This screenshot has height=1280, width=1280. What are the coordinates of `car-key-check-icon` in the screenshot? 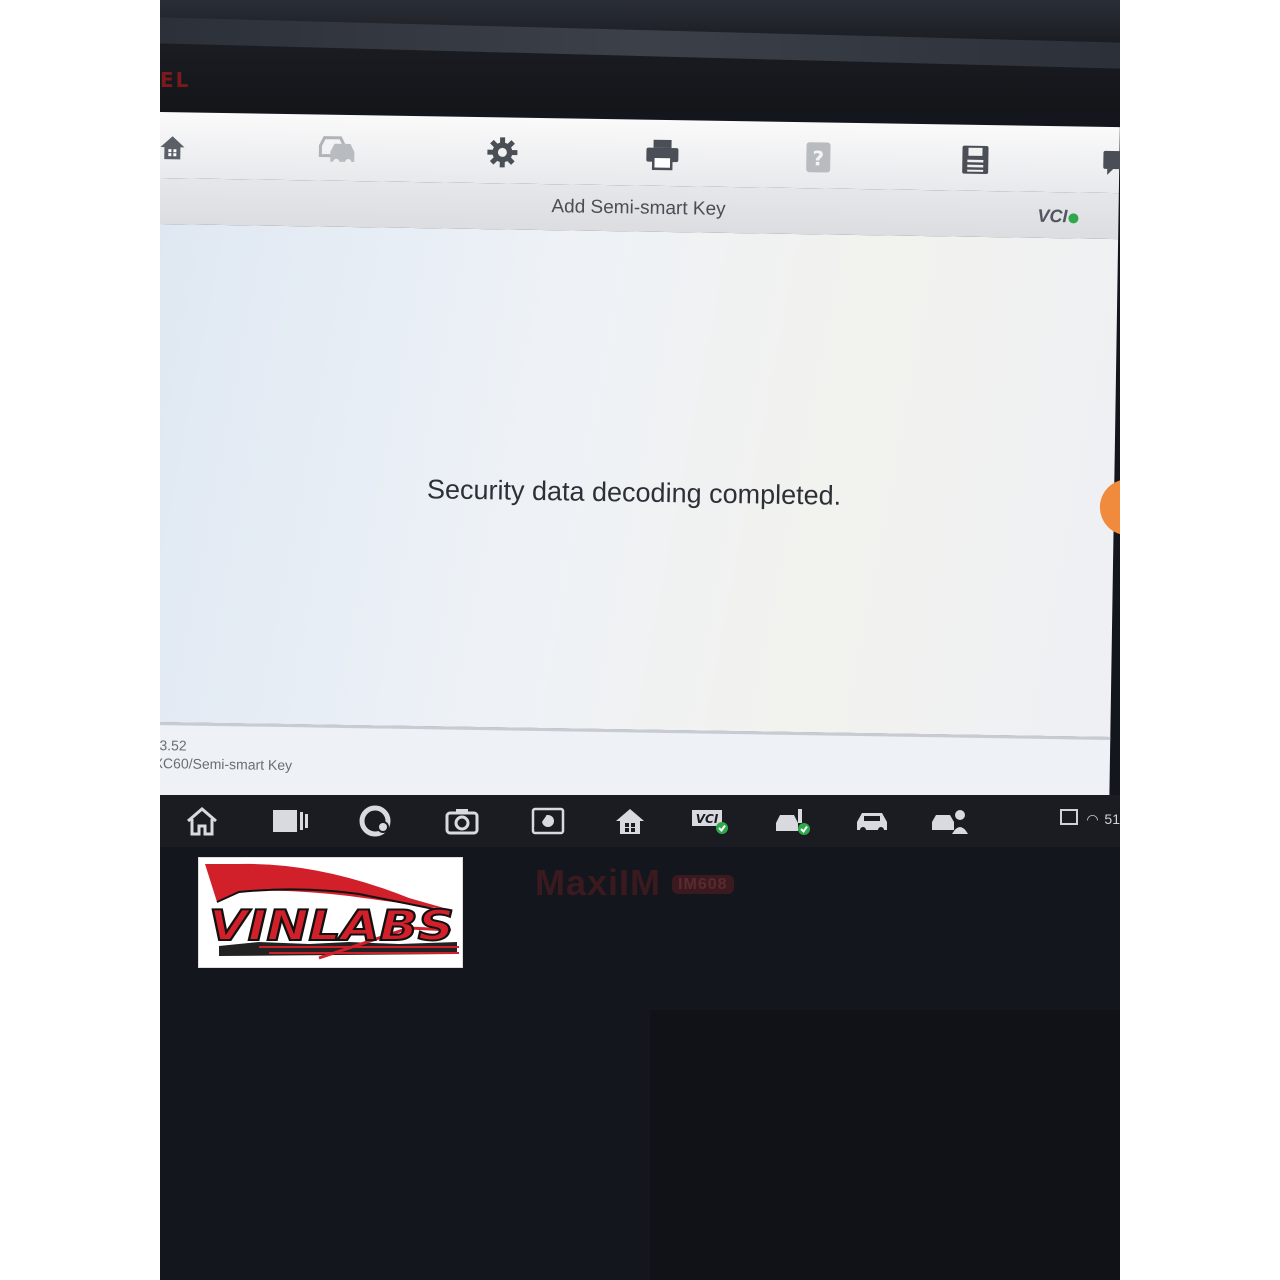 It's located at (793, 822).